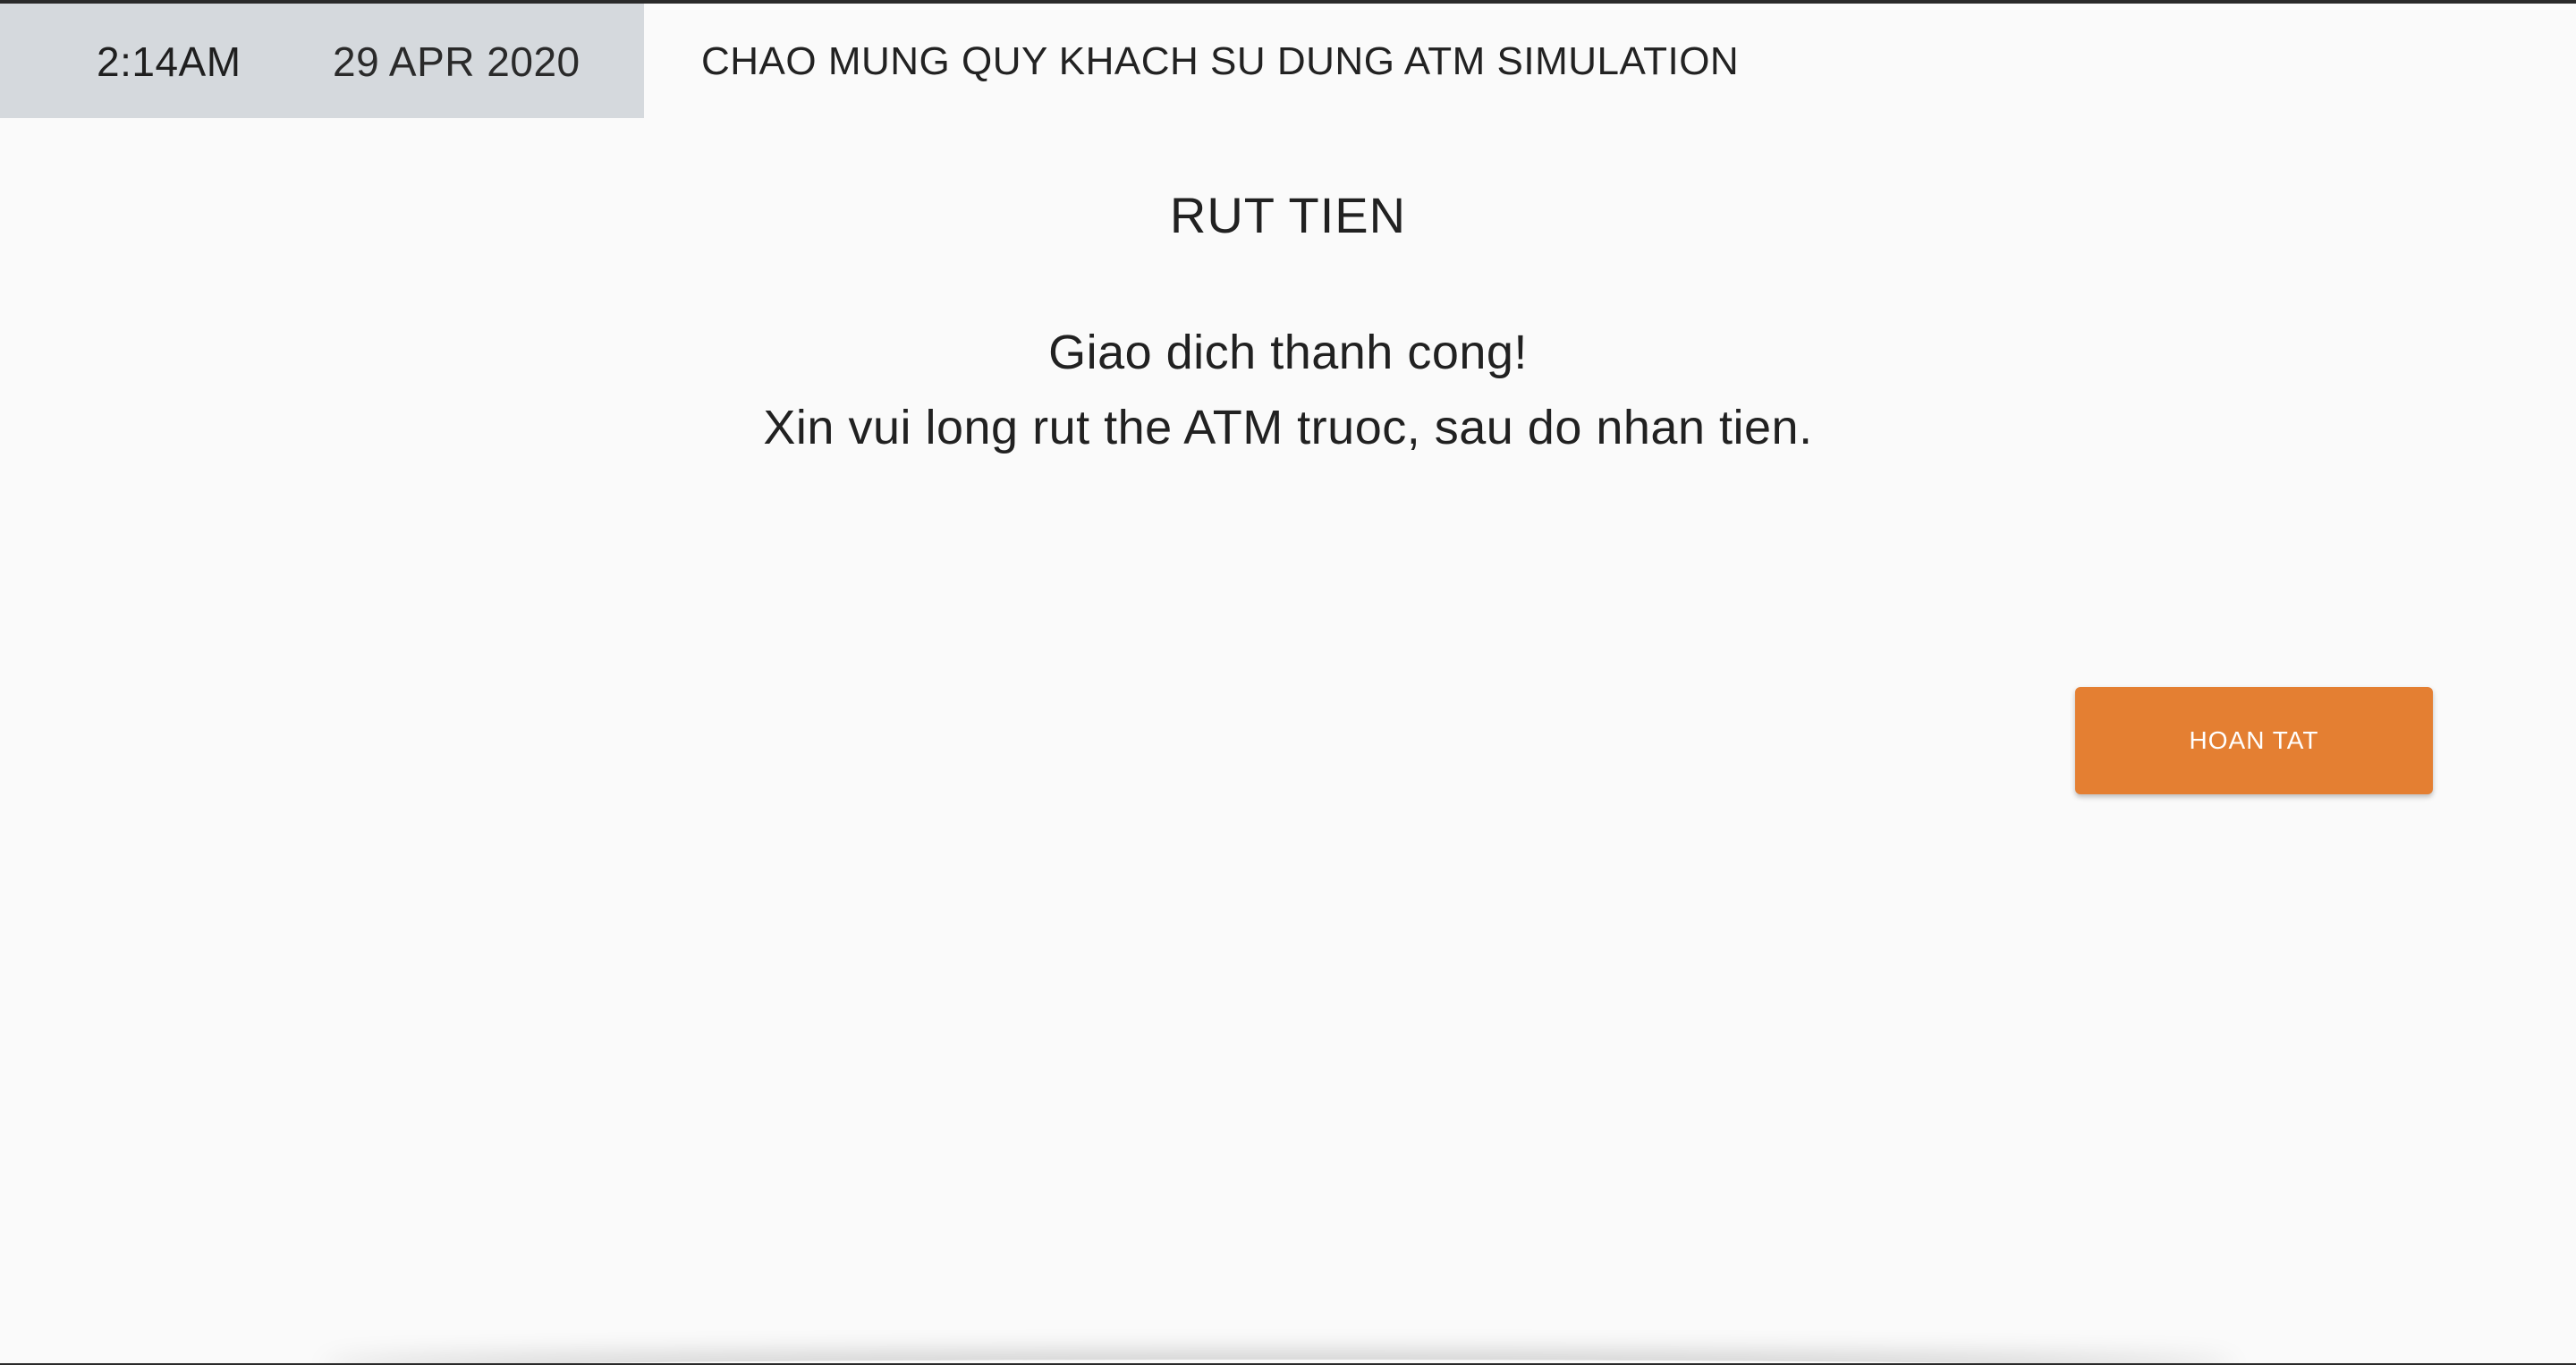 The image size is (2576, 1365). What do you see at coordinates (169, 61) in the screenshot?
I see `current-time: 2:14AM` at bounding box center [169, 61].